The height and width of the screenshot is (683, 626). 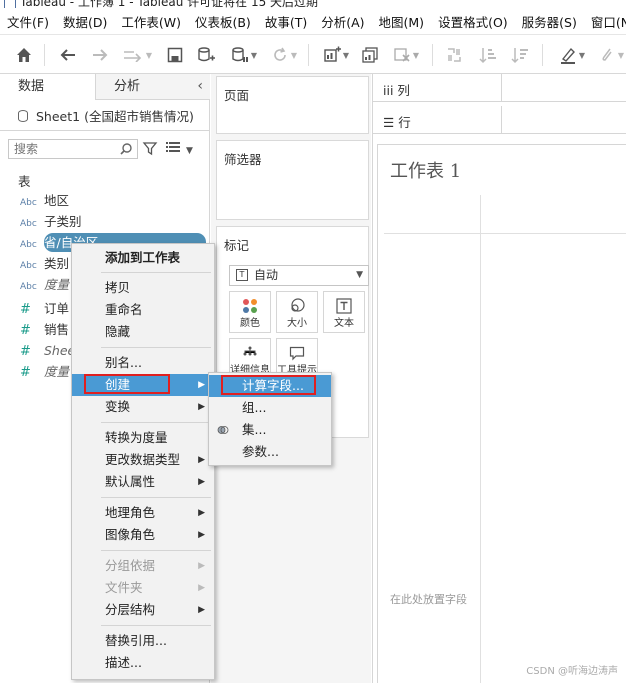 What do you see at coordinates (549, 21) in the screenshot?
I see `menu-server: 服务器(S)` at bounding box center [549, 21].